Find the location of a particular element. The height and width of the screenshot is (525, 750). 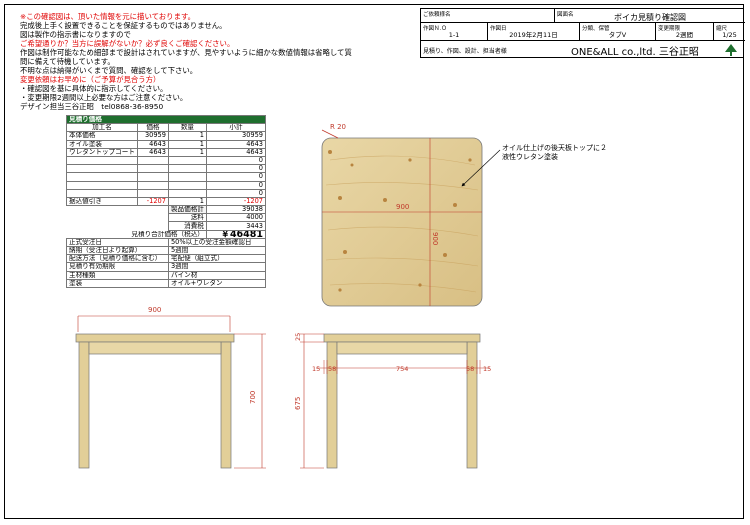

front-height-dim: 700 is located at coordinates (253, 397).